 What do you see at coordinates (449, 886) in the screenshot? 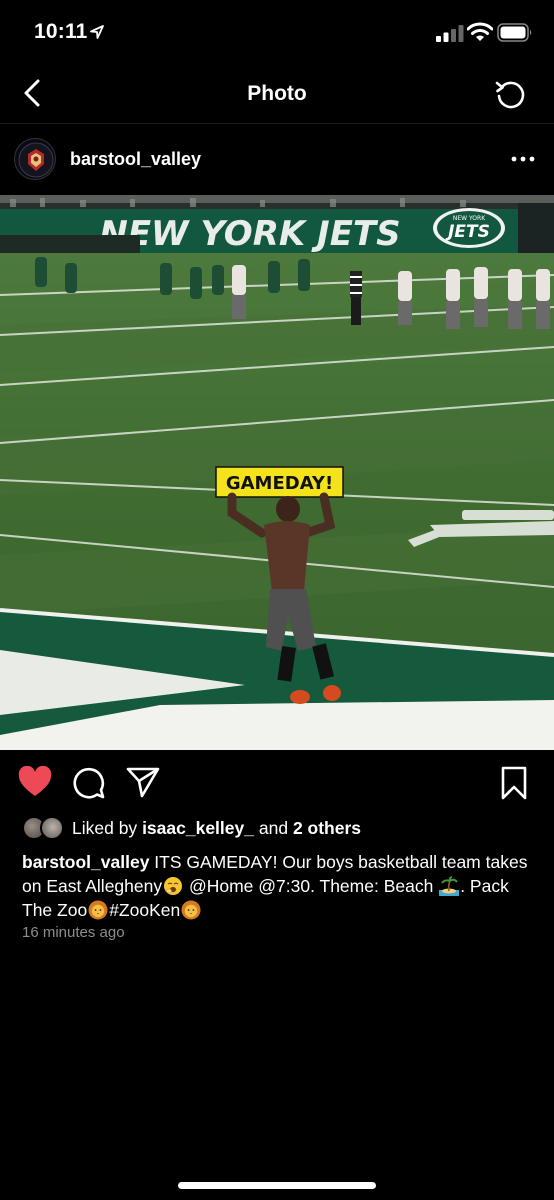
I see `desert-island-emoji-icon` at bounding box center [449, 886].